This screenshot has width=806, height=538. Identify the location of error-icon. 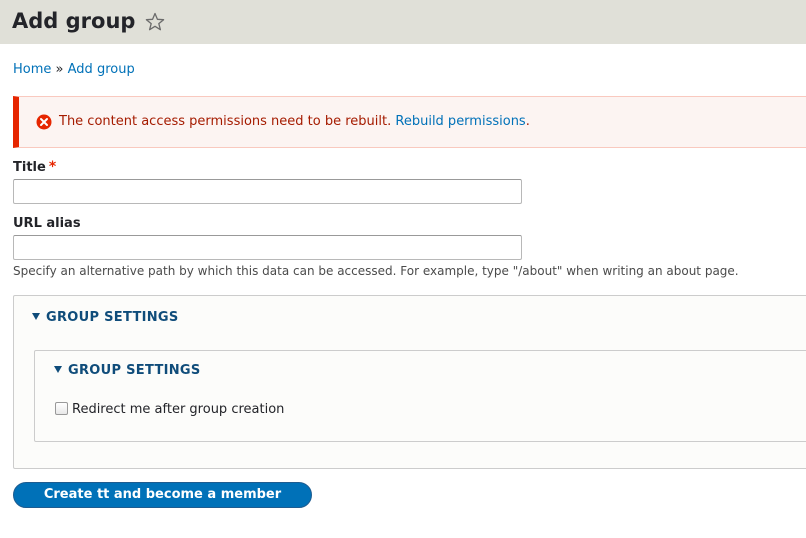
(44, 122).